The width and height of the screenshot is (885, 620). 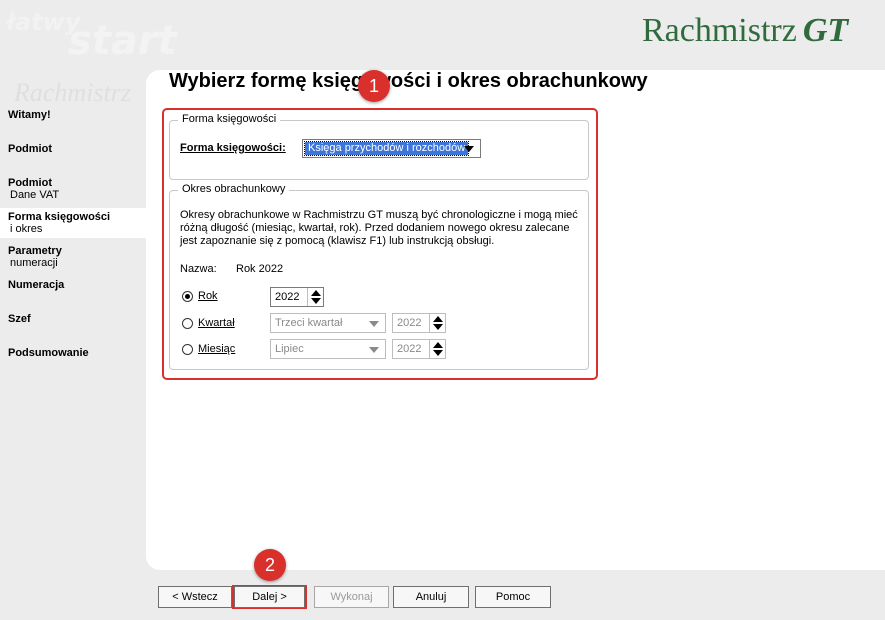 I want to click on miesiac-label-text: Miesiąc, so click(x=217, y=349).